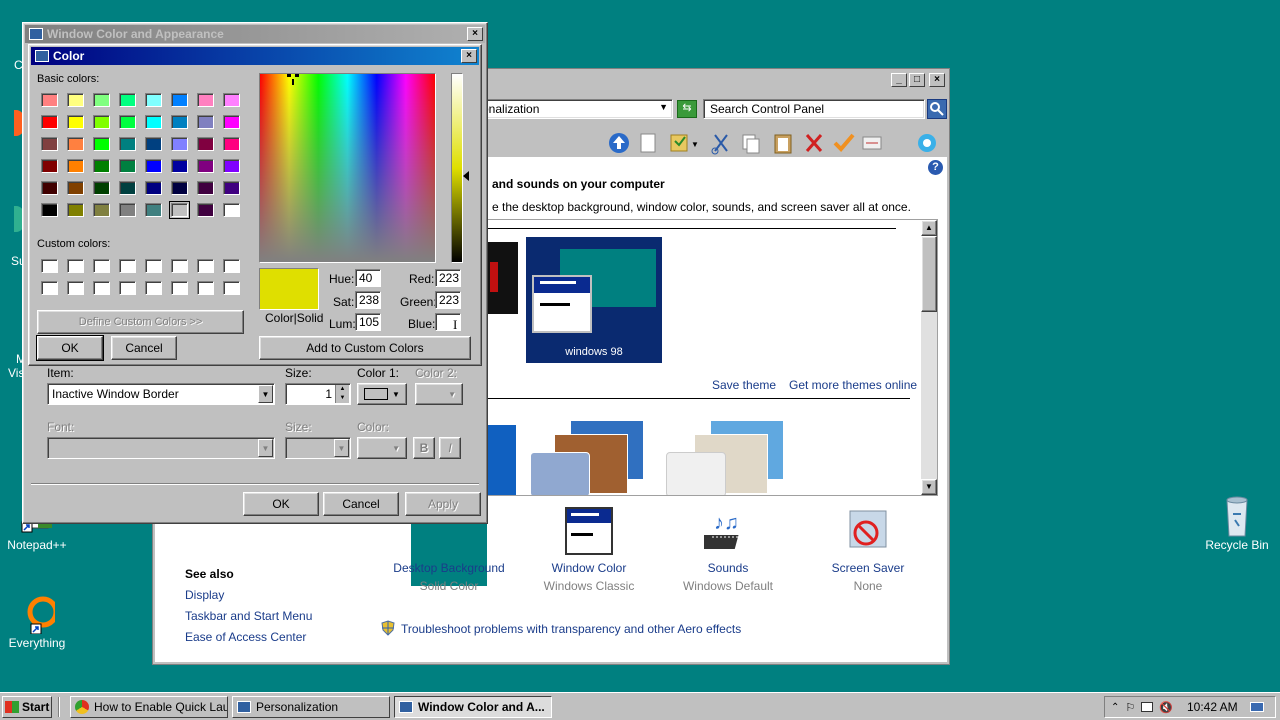 Image resolution: width=1280 pixels, height=720 pixels. Describe the element at coordinates (594, 300) in the screenshot. I see `theme-thumbnail-windows98: windows 98` at that location.